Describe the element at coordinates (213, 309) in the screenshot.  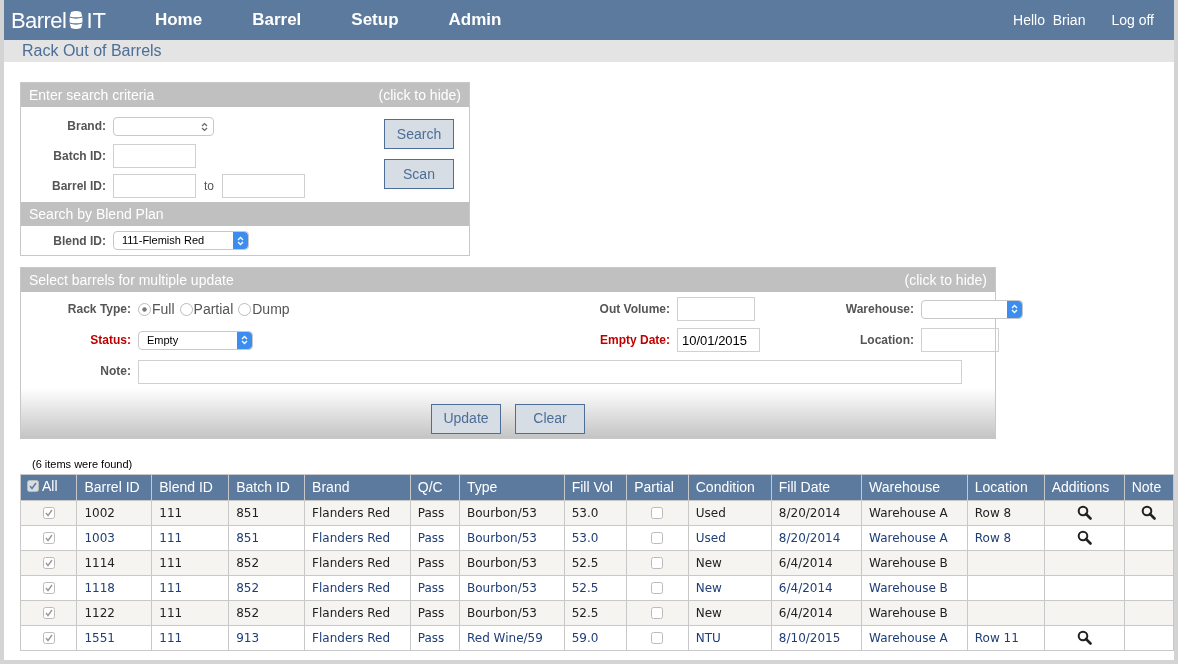
I see `radio-label: Partial` at that location.